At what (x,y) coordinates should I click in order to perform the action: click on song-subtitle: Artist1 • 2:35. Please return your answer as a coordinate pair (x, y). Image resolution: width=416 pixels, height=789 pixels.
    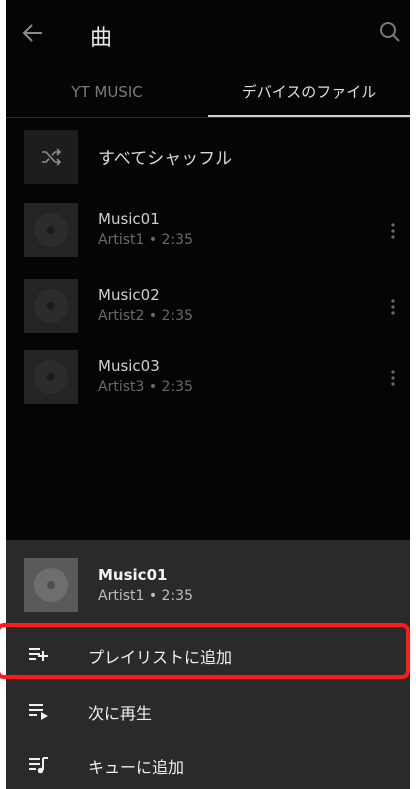
    Looking at the image, I should click on (145, 240).